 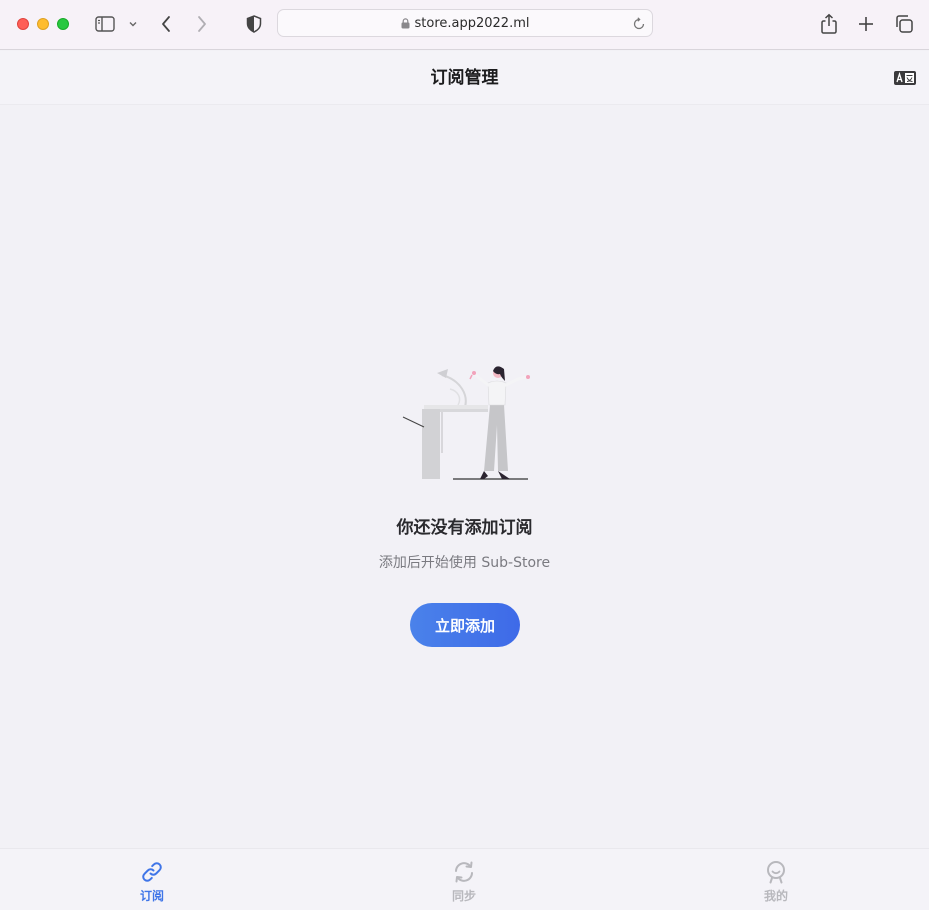 I want to click on tab-label: 订阅, so click(x=151, y=896).